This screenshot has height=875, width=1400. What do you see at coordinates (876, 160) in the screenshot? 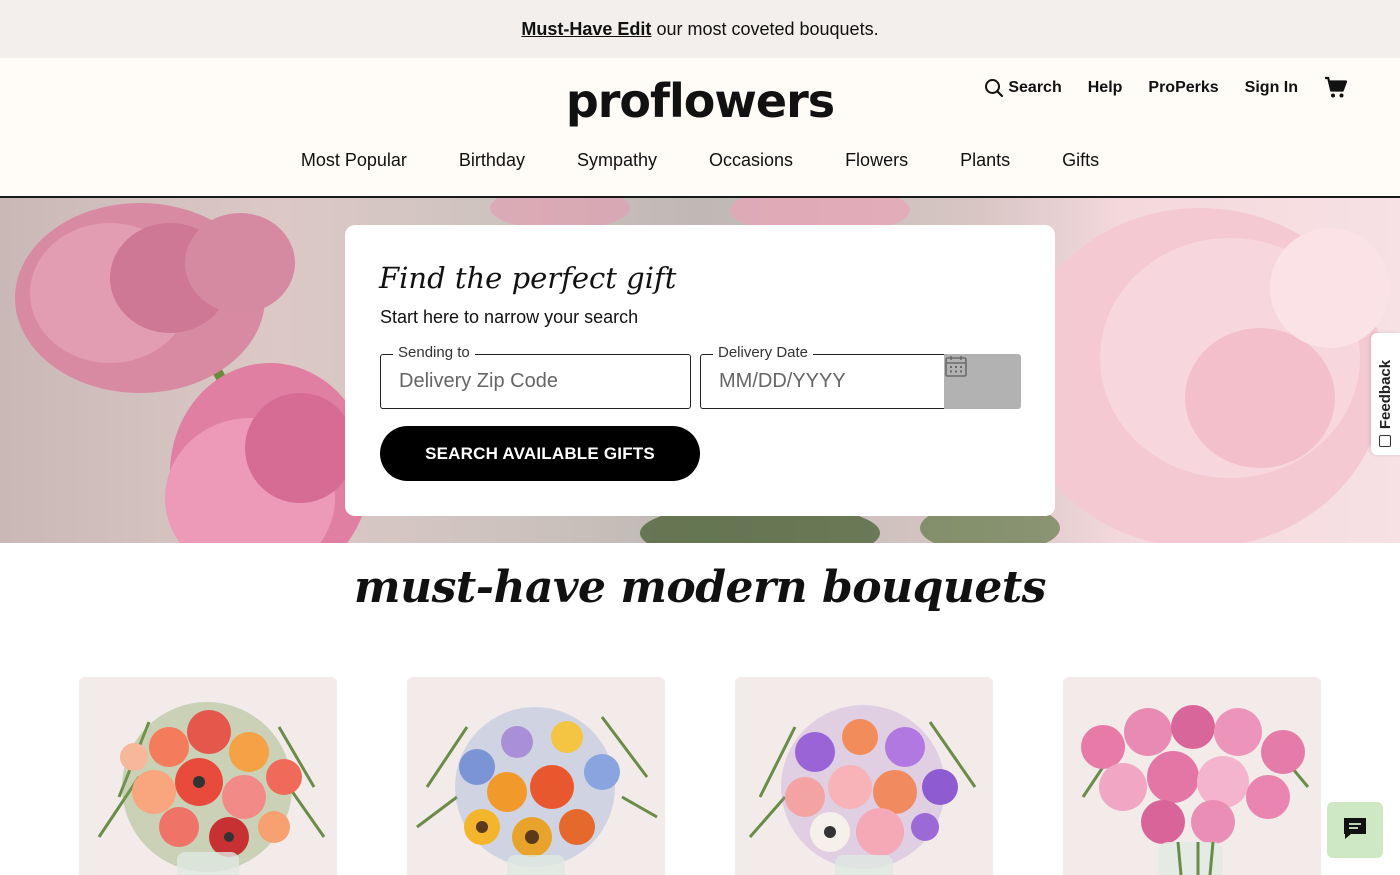
I see `nav-flowers: Flowers` at bounding box center [876, 160].